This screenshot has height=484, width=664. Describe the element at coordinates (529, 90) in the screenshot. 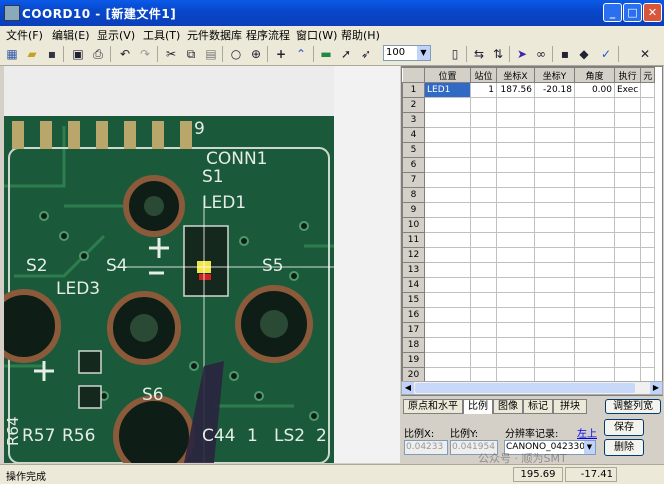

I see `table-row: 1 LED1 1 187.56 -20.18 0.00 Exec` at that location.